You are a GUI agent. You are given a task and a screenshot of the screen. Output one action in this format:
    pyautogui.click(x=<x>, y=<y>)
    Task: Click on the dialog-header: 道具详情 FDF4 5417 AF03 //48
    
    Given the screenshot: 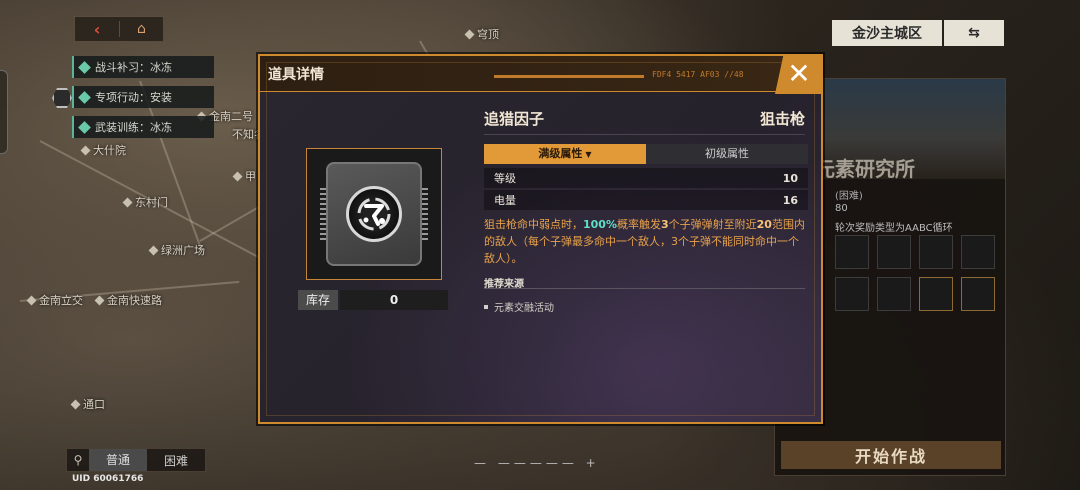 What is the action you would take?
    pyautogui.click(x=540, y=74)
    